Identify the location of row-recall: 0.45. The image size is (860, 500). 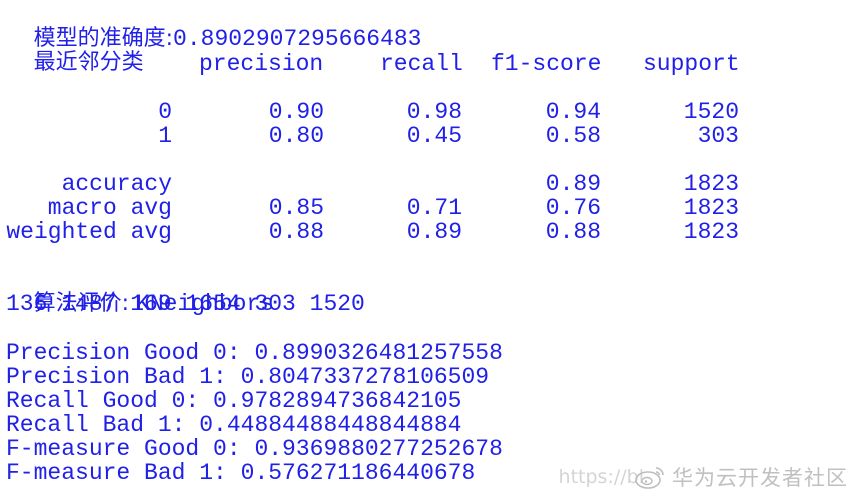
(434, 136).